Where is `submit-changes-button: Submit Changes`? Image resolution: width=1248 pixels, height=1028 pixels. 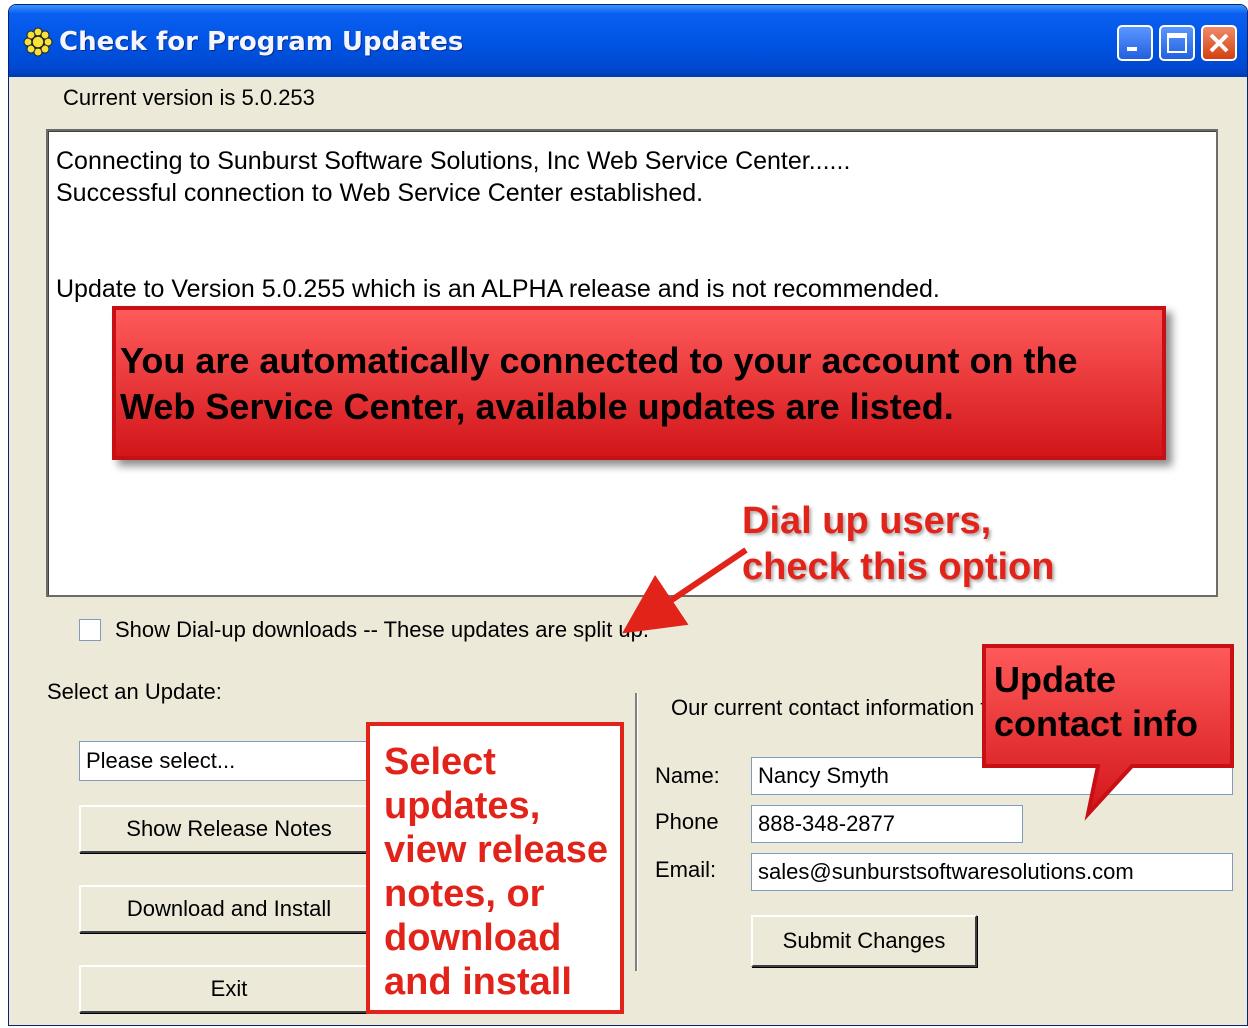
submit-changes-button: Submit Changes is located at coordinates (864, 941).